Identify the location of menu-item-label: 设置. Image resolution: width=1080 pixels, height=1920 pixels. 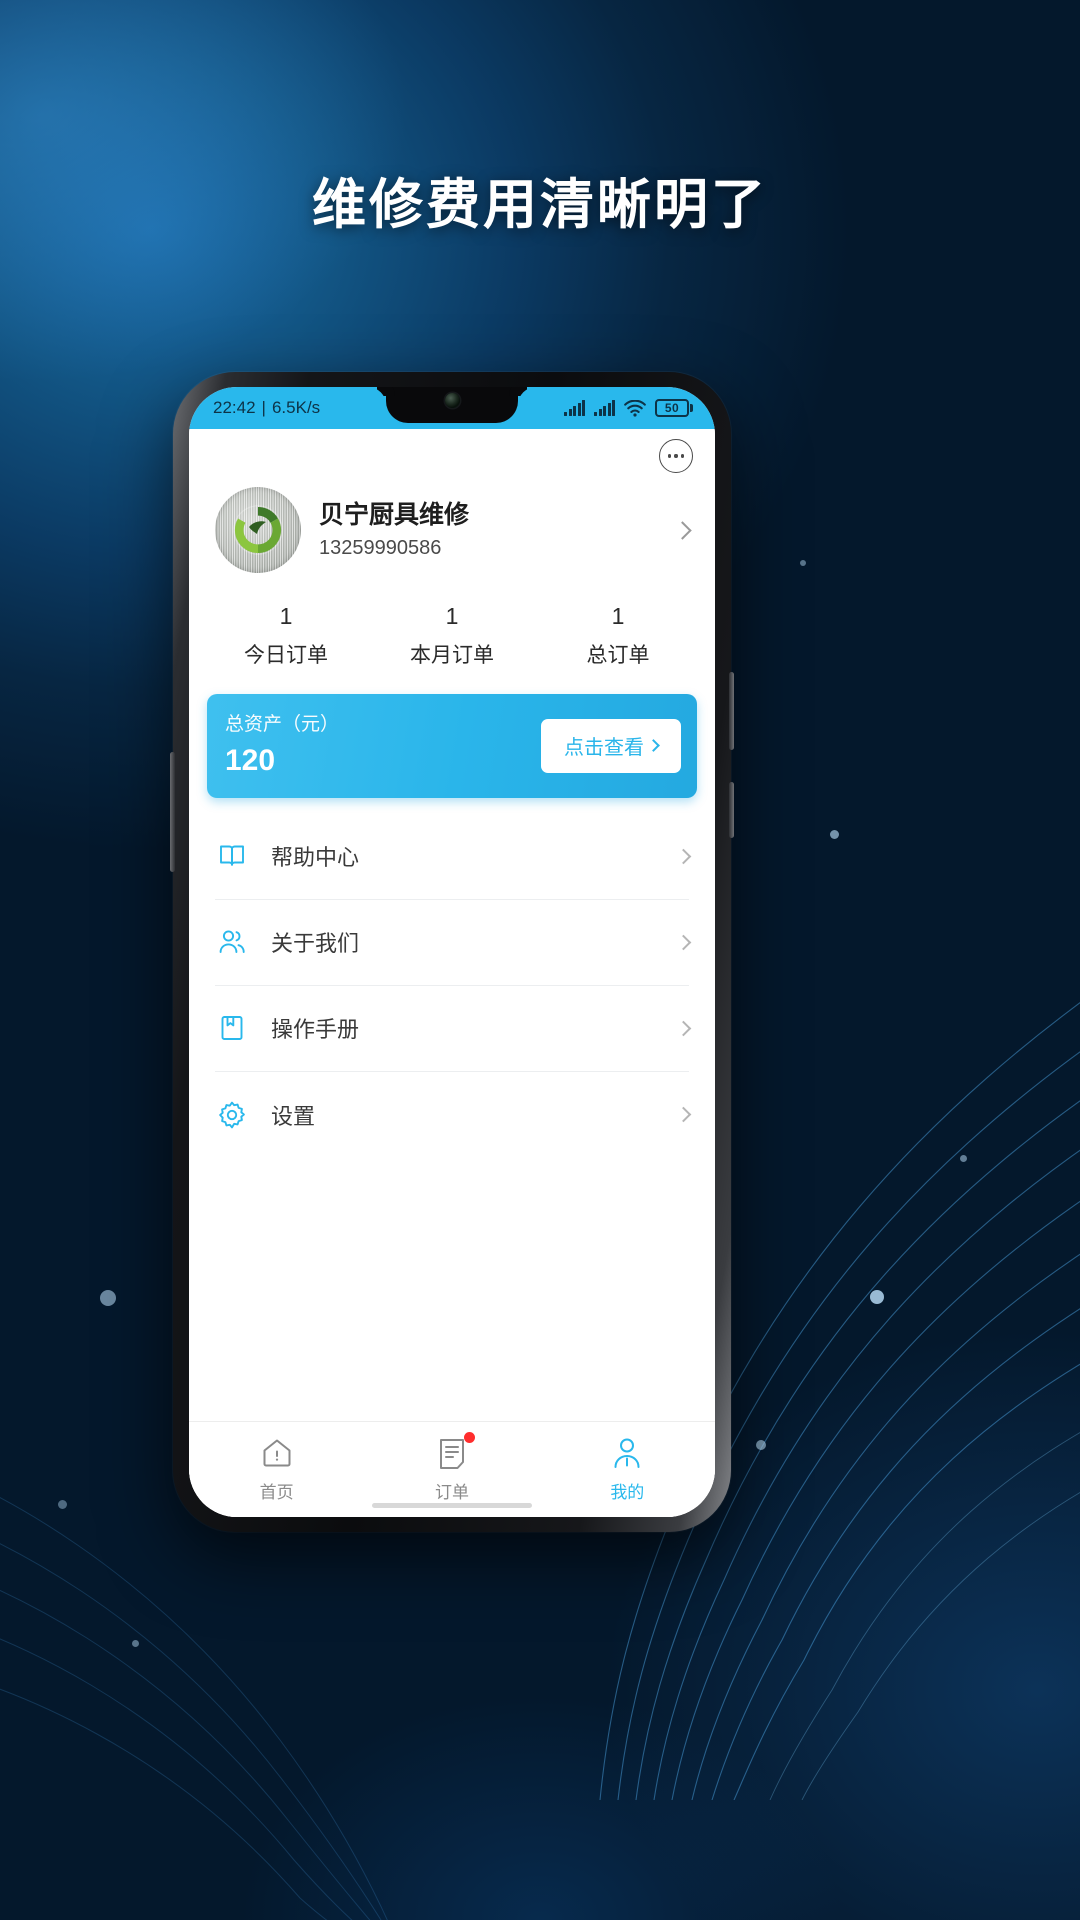
(293, 1116).